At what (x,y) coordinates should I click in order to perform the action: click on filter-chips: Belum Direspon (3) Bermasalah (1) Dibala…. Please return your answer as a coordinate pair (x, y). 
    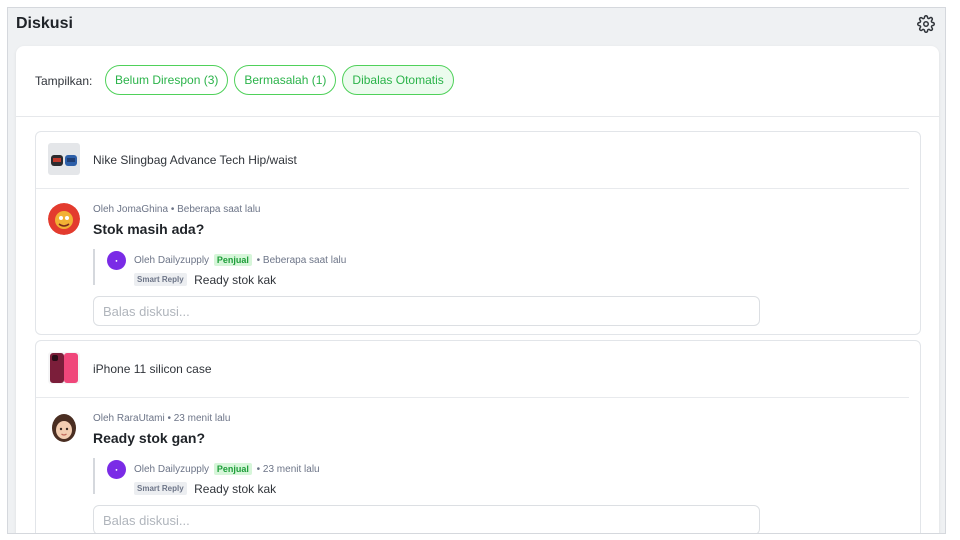
    Looking at the image, I should click on (279, 80).